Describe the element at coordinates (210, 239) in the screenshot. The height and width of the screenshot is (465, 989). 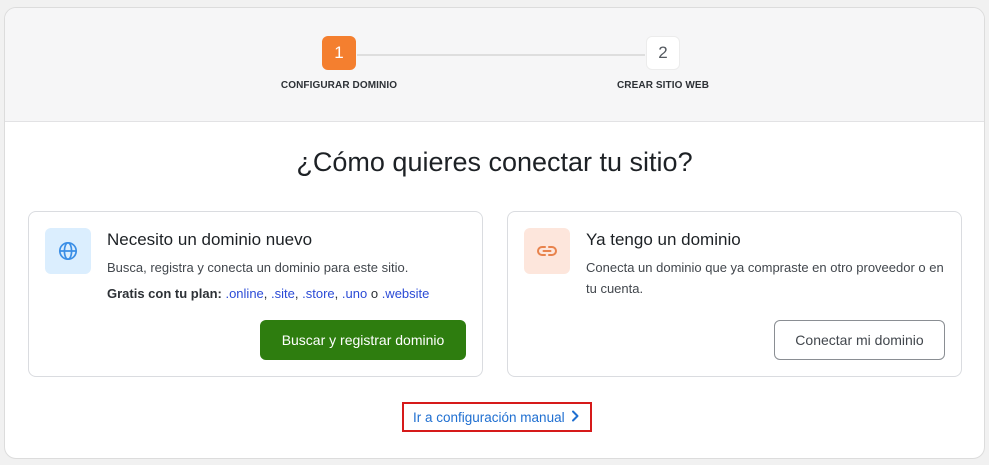
I see `new-domain-title: Necesito un dominio nuevo` at that location.